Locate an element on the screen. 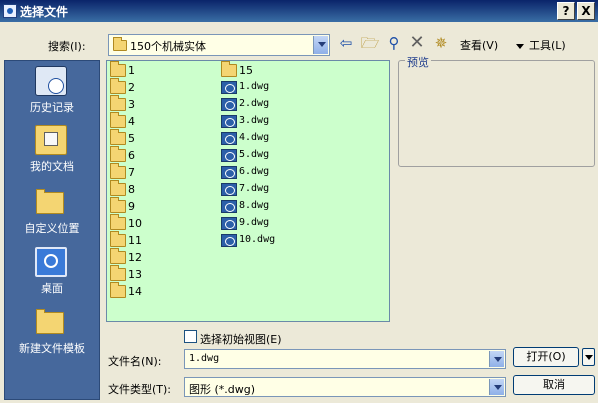  file-name: 1 is located at coordinates (131, 70).